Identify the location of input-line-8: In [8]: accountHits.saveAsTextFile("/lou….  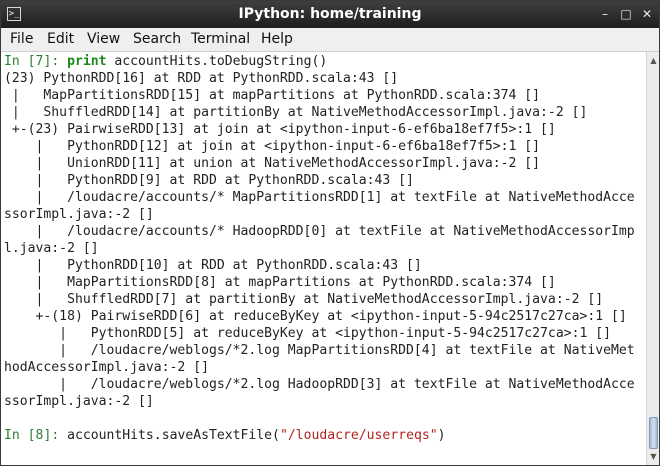
(225, 435).